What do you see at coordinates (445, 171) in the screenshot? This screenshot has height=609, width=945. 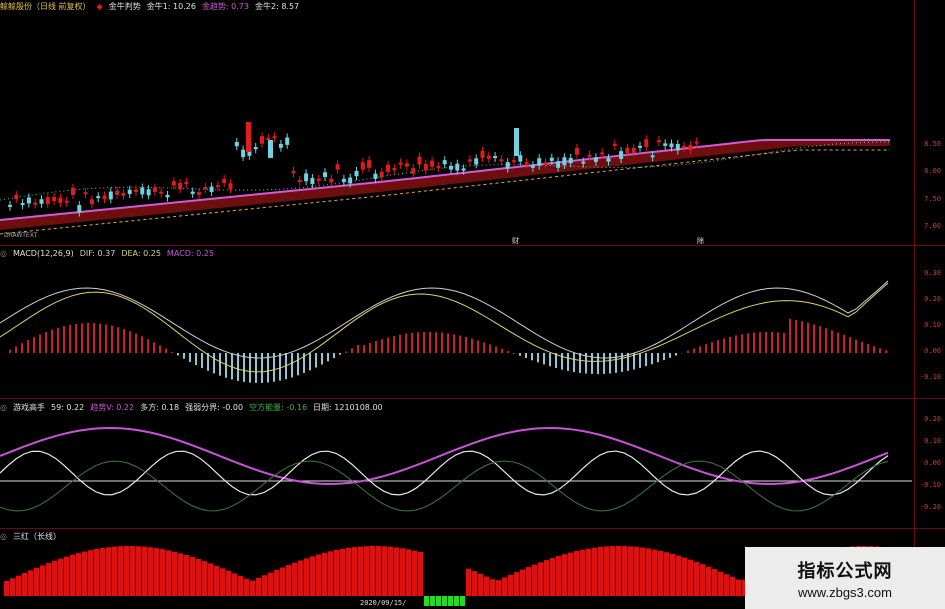 I see `dotted-signal-line` at bounding box center [445, 171].